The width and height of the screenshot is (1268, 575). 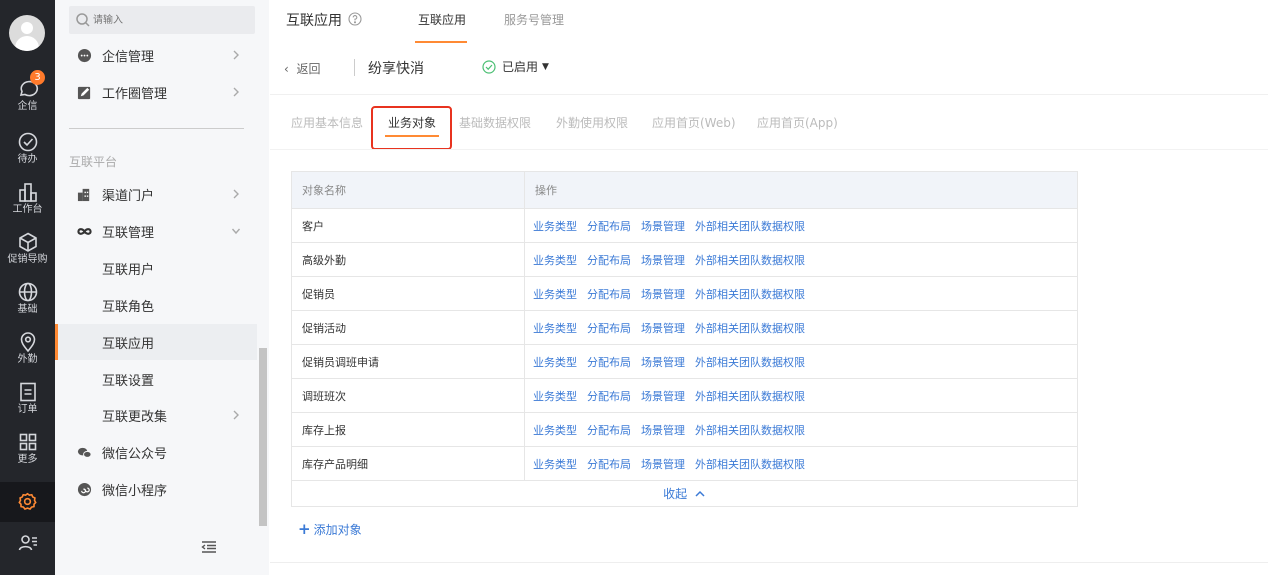 I want to click on subtab-basic-info: 应用基本信息, so click(x=327, y=122).